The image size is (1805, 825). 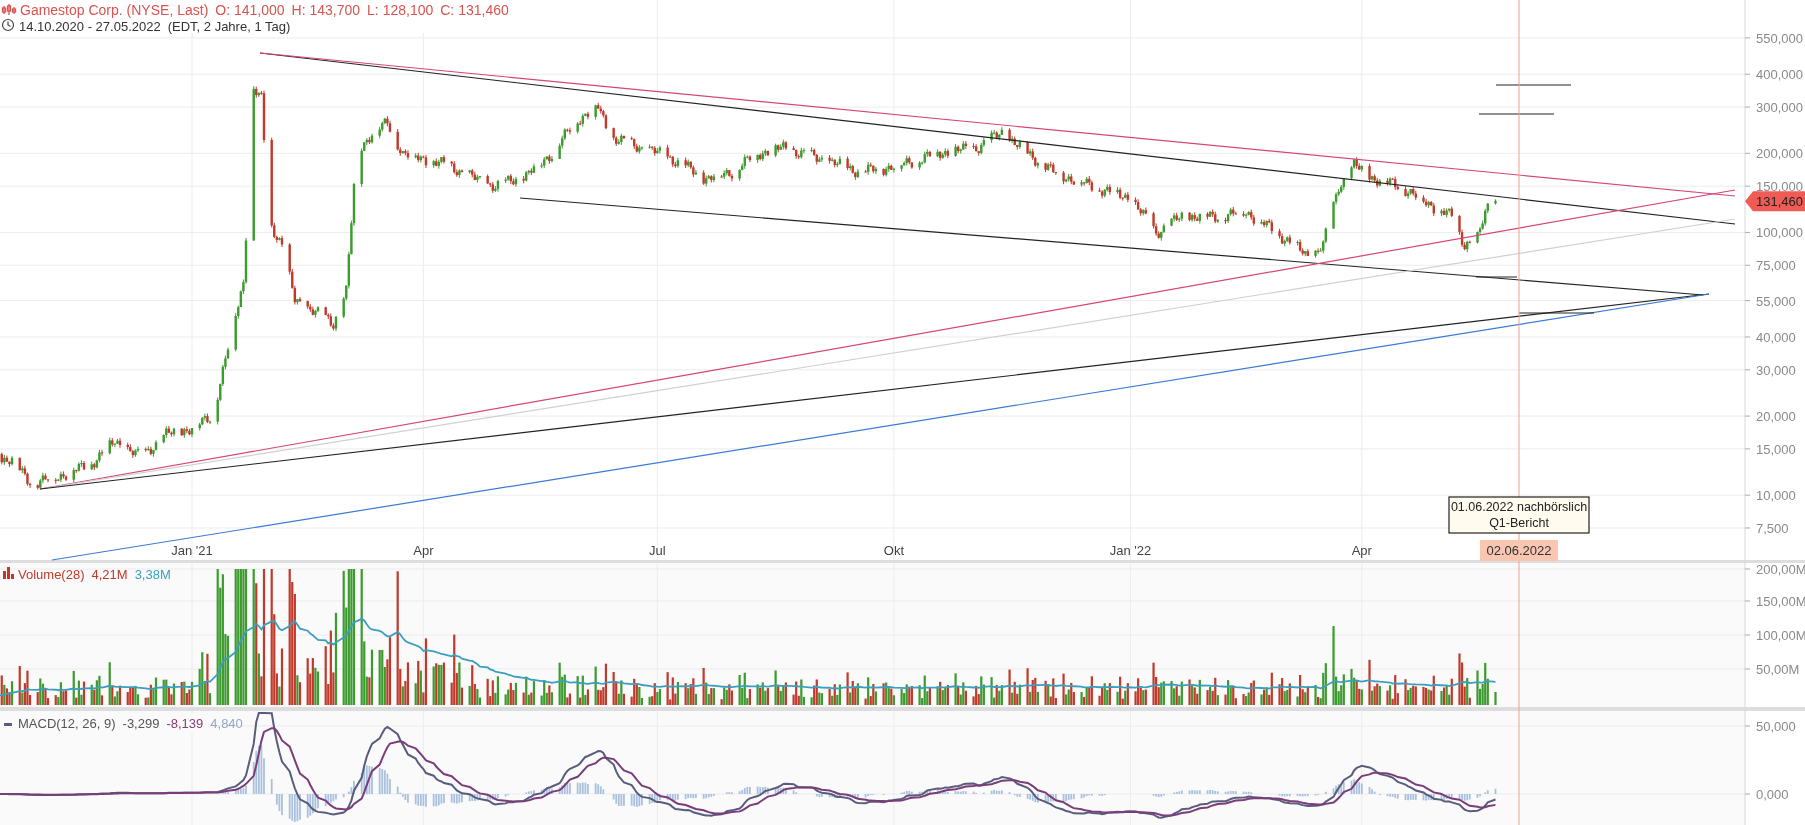 I want to click on axis-label: 55,000, so click(x=1776, y=301).